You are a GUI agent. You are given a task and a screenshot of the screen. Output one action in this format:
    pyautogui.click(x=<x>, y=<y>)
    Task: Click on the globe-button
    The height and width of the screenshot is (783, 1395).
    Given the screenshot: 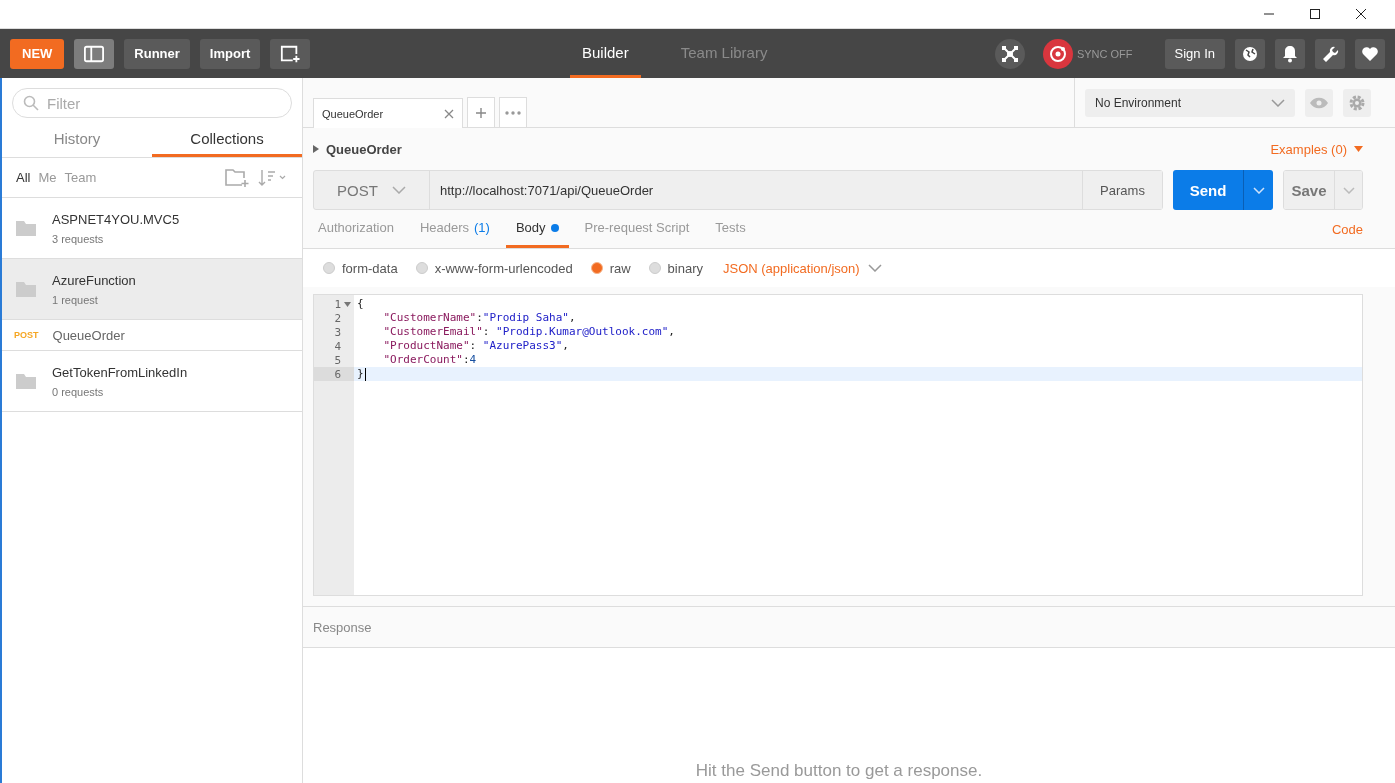 What is the action you would take?
    pyautogui.click(x=1250, y=53)
    